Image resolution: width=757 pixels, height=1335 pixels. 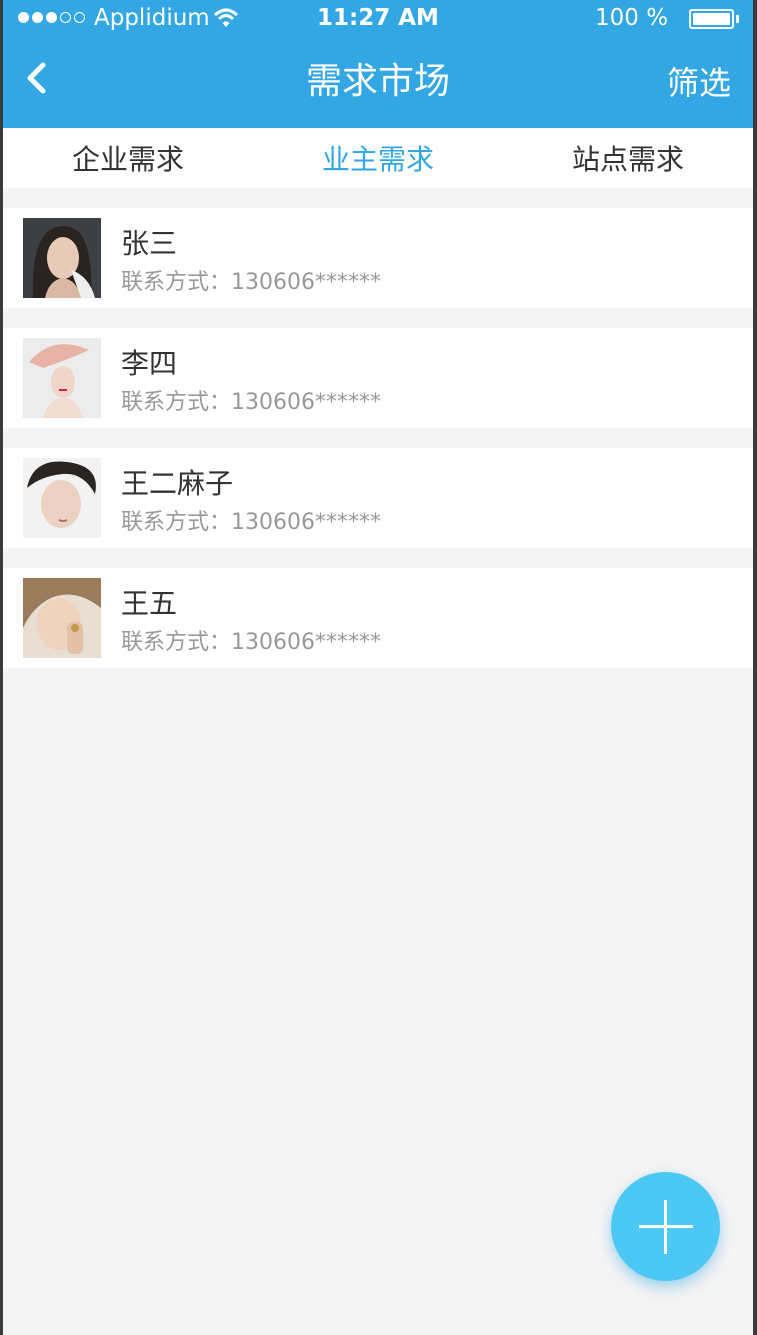 What do you see at coordinates (149, 363) in the screenshot?
I see `contact-name: 李四` at bounding box center [149, 363].